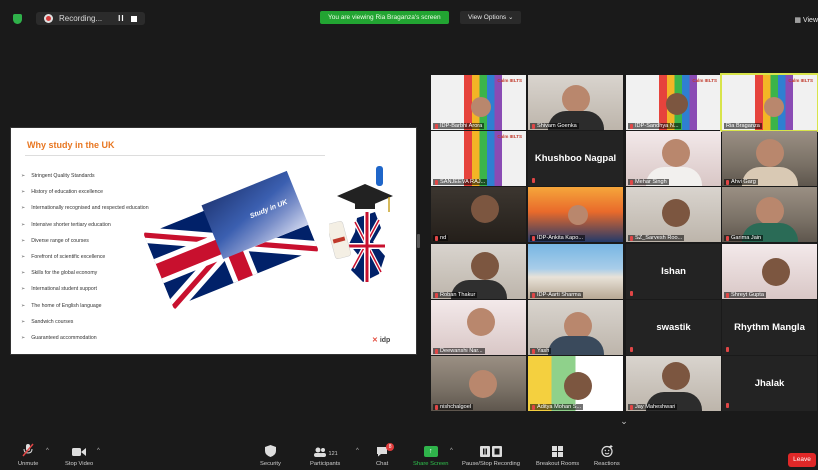 The width and height of the screenshot is (818, 470). Describe the element at coordinates (624, 422) in the screenshot. I see `gallery-scroll-down-button: ⌄` at that location.